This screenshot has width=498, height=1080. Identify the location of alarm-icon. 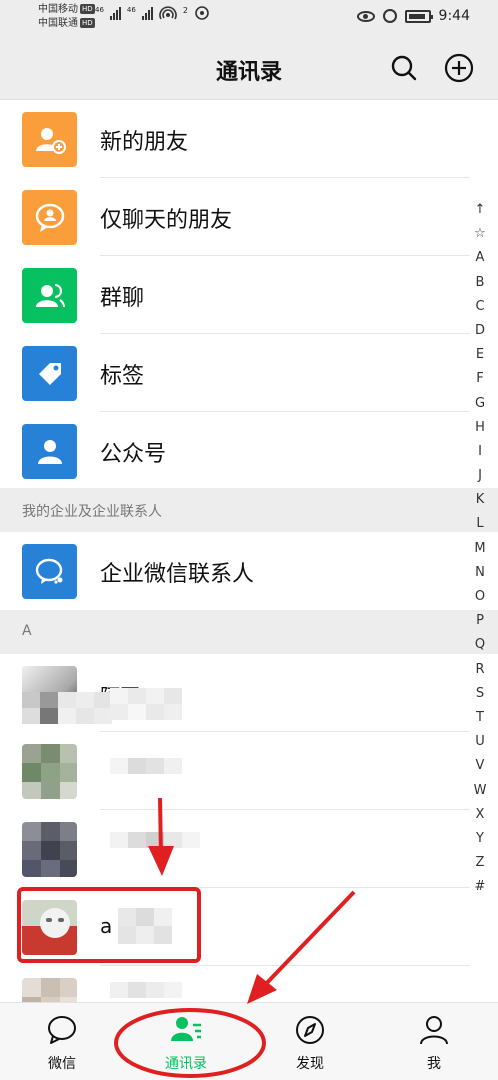
(389, 16).